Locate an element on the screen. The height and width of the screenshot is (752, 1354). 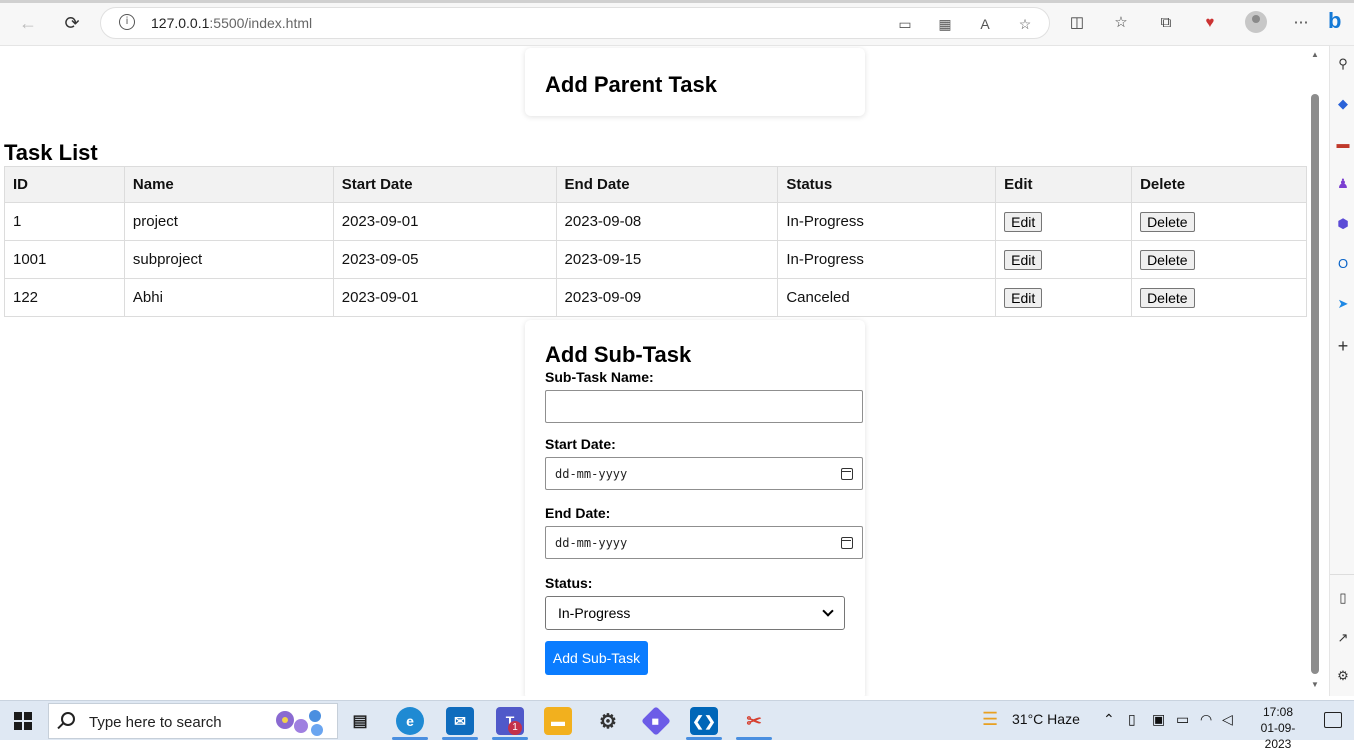
end-date-input: dd-mm-yyyy is located at coordinates (704, 542).